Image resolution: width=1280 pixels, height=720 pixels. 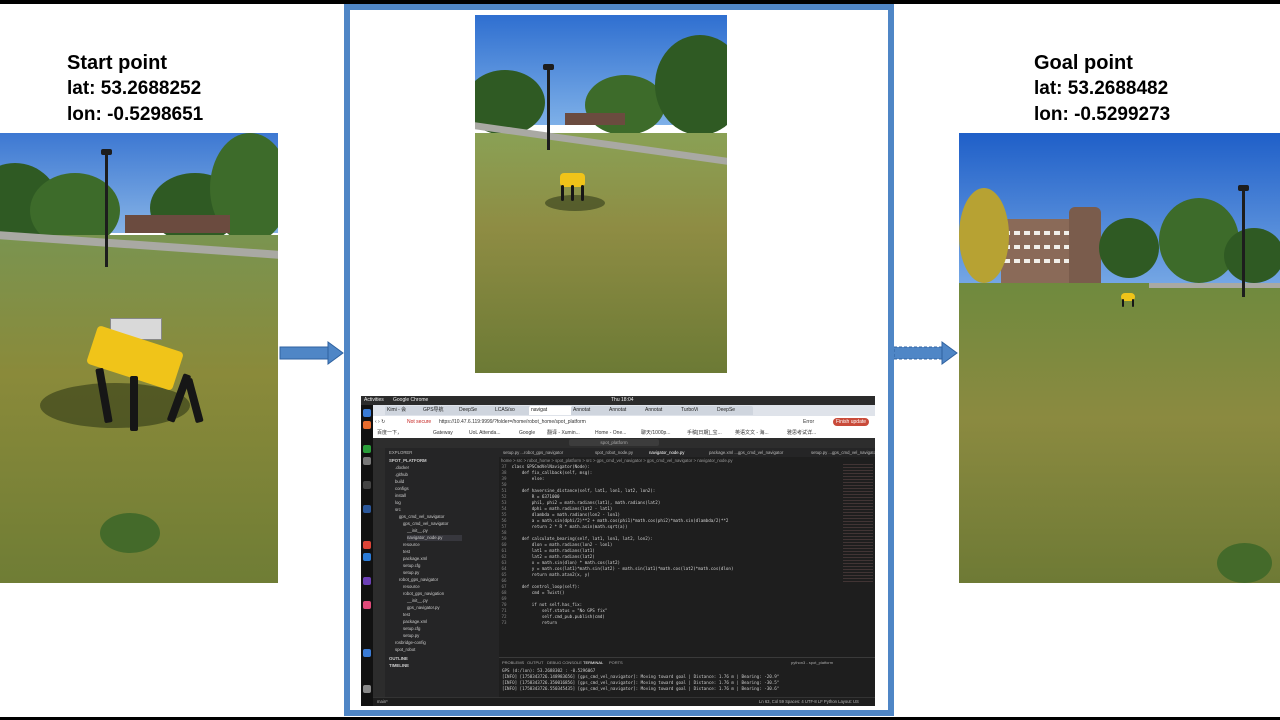 What do you see at coordinates (505, 526) in the screenshot?
I see `line-number: 57` at bounding box center [505, 526].